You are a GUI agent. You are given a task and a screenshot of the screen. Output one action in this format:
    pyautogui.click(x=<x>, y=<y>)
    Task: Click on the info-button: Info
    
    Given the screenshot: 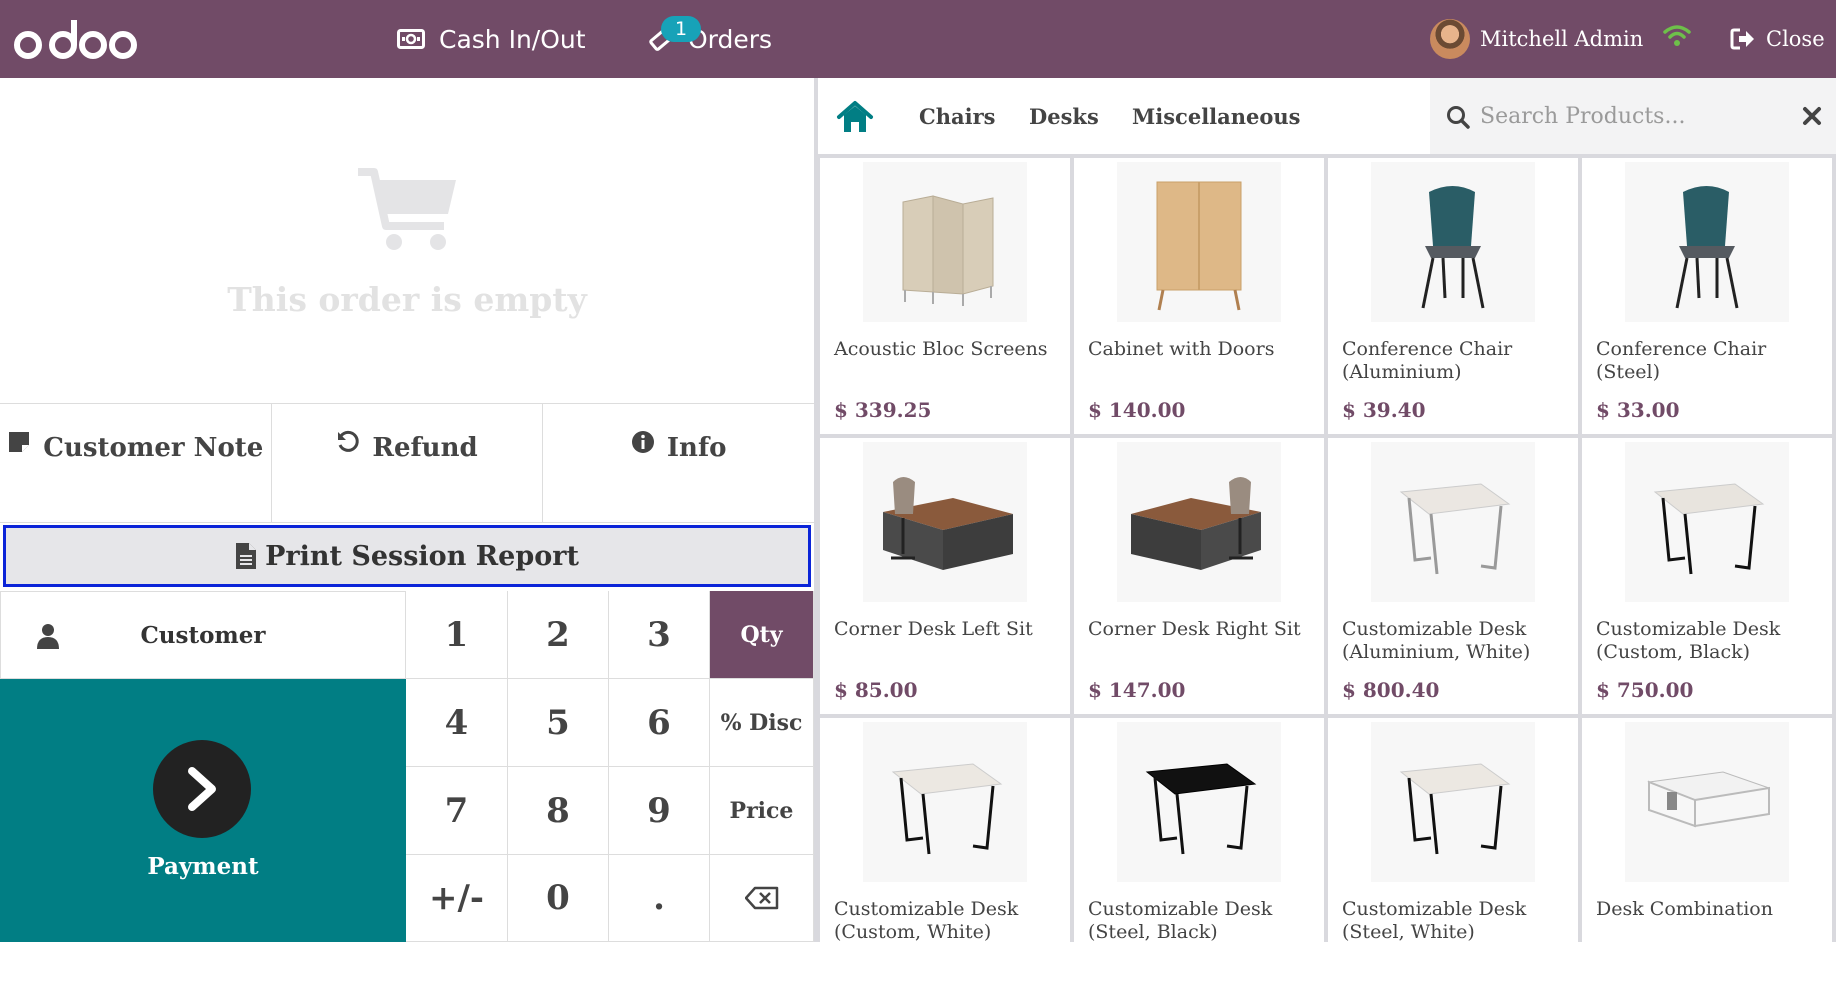 What is the action you would take?
    pyautogui.click(x=678, y=463)
    